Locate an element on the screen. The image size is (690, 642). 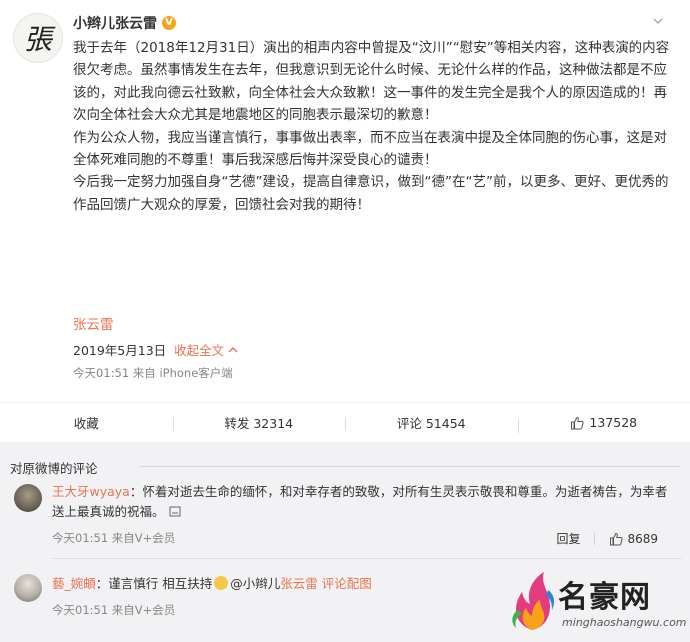
chevron-down-icon is located at coordinates (658, 21).